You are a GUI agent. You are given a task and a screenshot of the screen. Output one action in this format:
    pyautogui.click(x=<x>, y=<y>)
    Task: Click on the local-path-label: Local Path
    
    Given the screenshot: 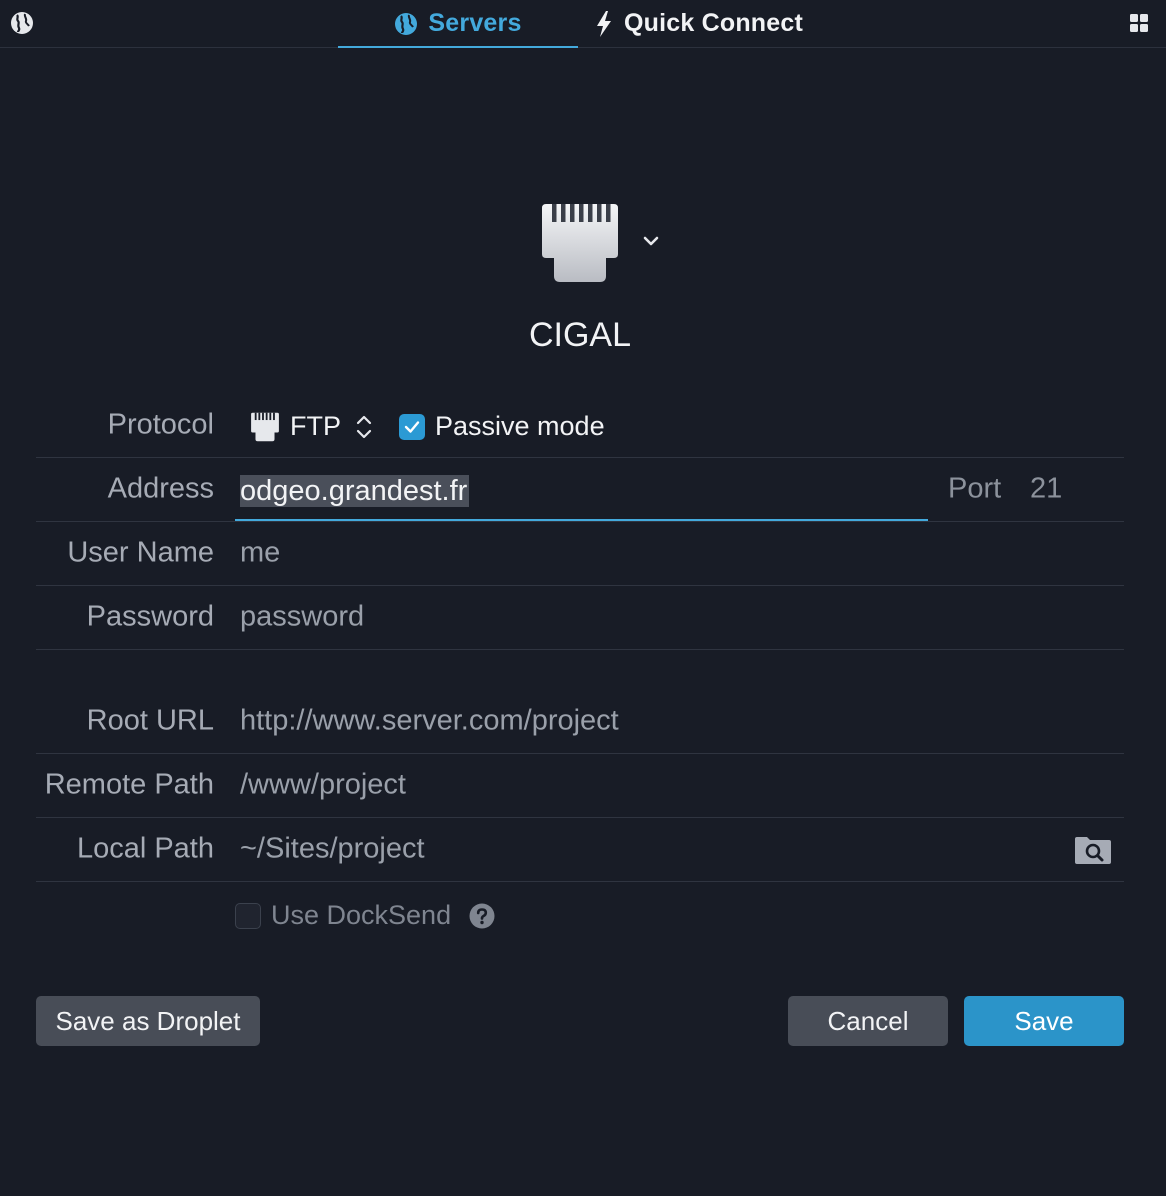 What is the action you would take?
    pyautogui.click(x=145, y=848)
    